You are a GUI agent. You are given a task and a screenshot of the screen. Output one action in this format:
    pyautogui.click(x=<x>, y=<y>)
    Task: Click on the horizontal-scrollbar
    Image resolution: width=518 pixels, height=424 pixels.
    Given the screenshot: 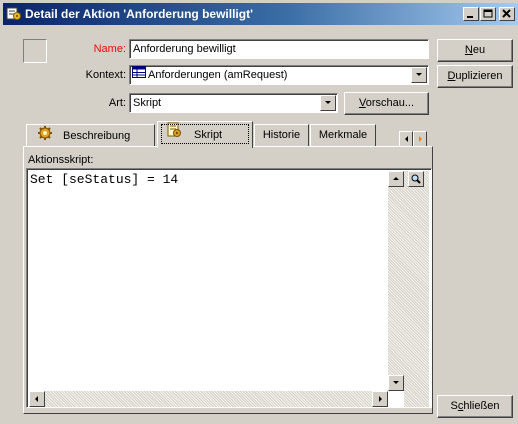 What is the action you would take?
    pyautogui.click(x=208, y=399)
    